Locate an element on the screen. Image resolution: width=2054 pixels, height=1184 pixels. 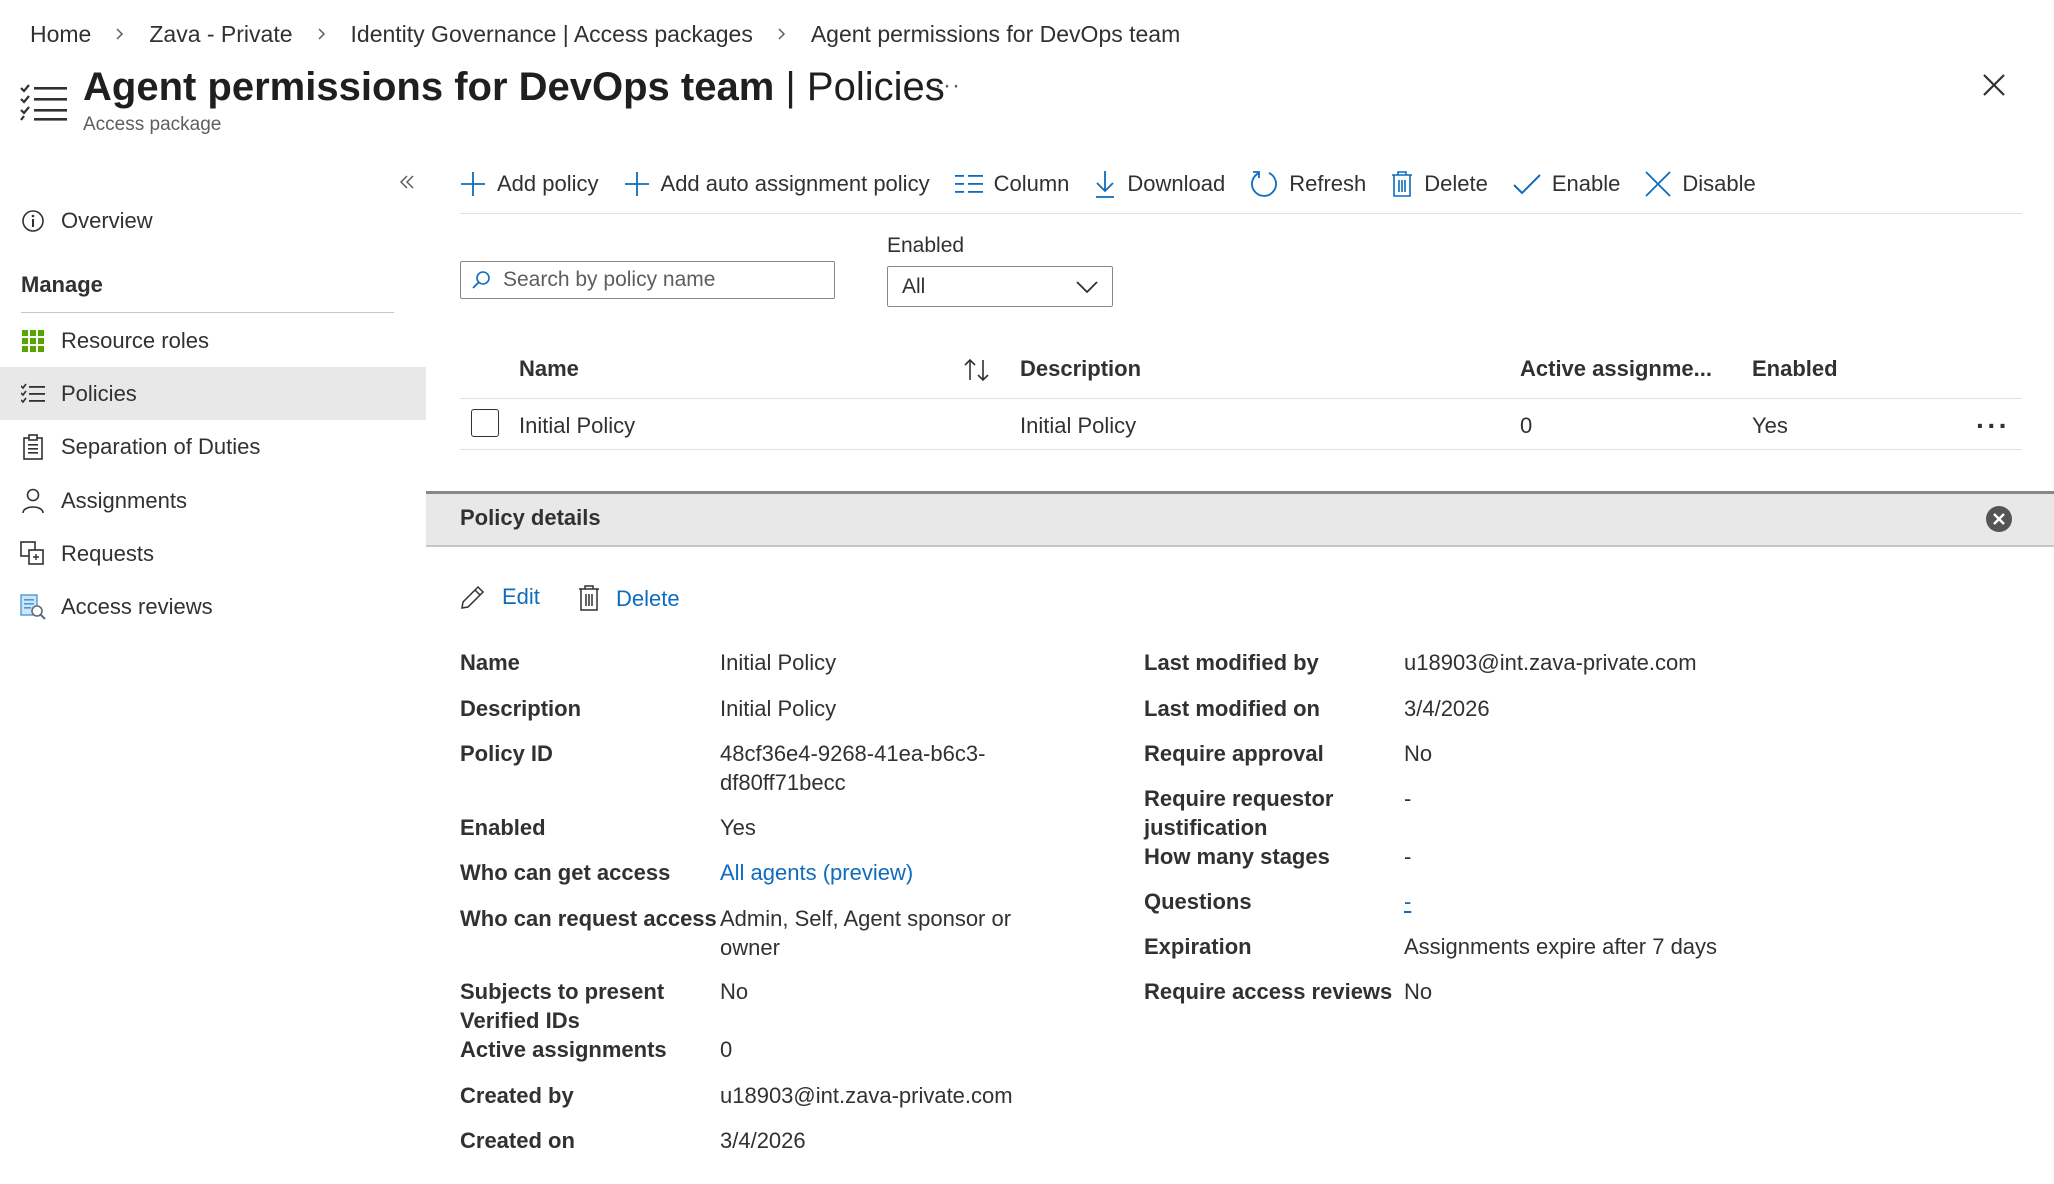
detail-value-last-modified-by: u18903@int.zava-private.com is located at coordinates (1550, 662).